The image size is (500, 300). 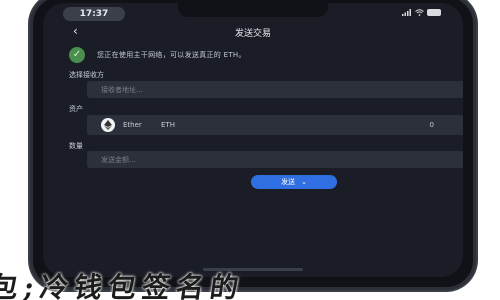 What do you see at coordinates (94, 14) in the screenshot?
I see `status-time: 17:37` at bounding box center [94, 14].